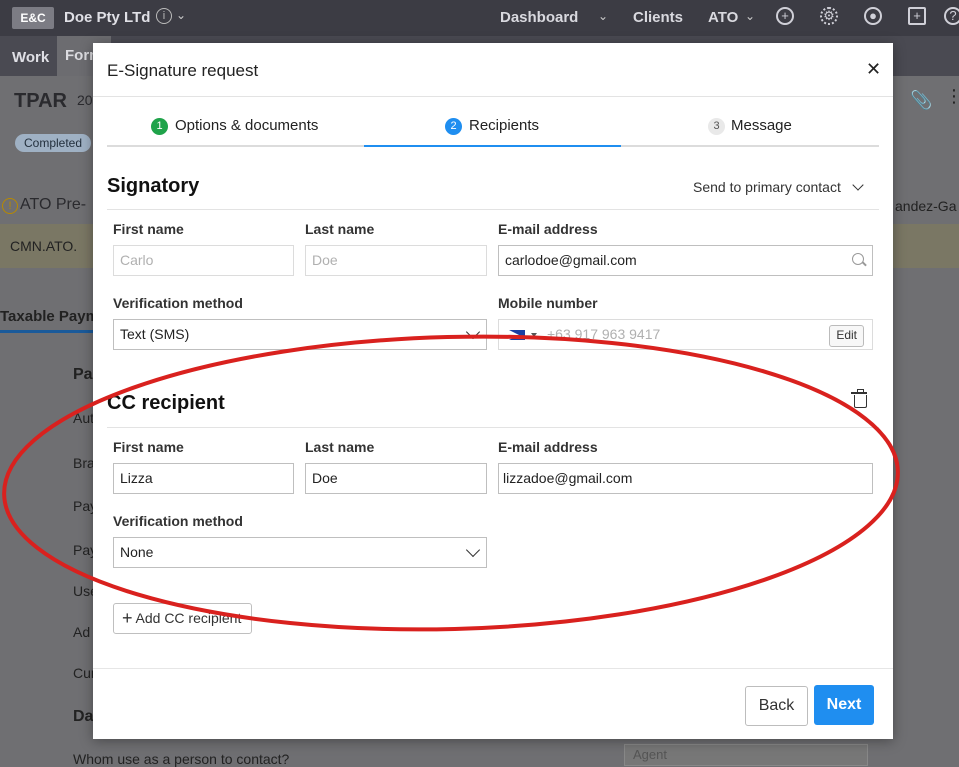 Image resolution: width=959 pixels, height=767 pixels. Describe the element at coordinates (926, 206) in the screenshot. I see `assignee-text: andez-Ga` at that location.